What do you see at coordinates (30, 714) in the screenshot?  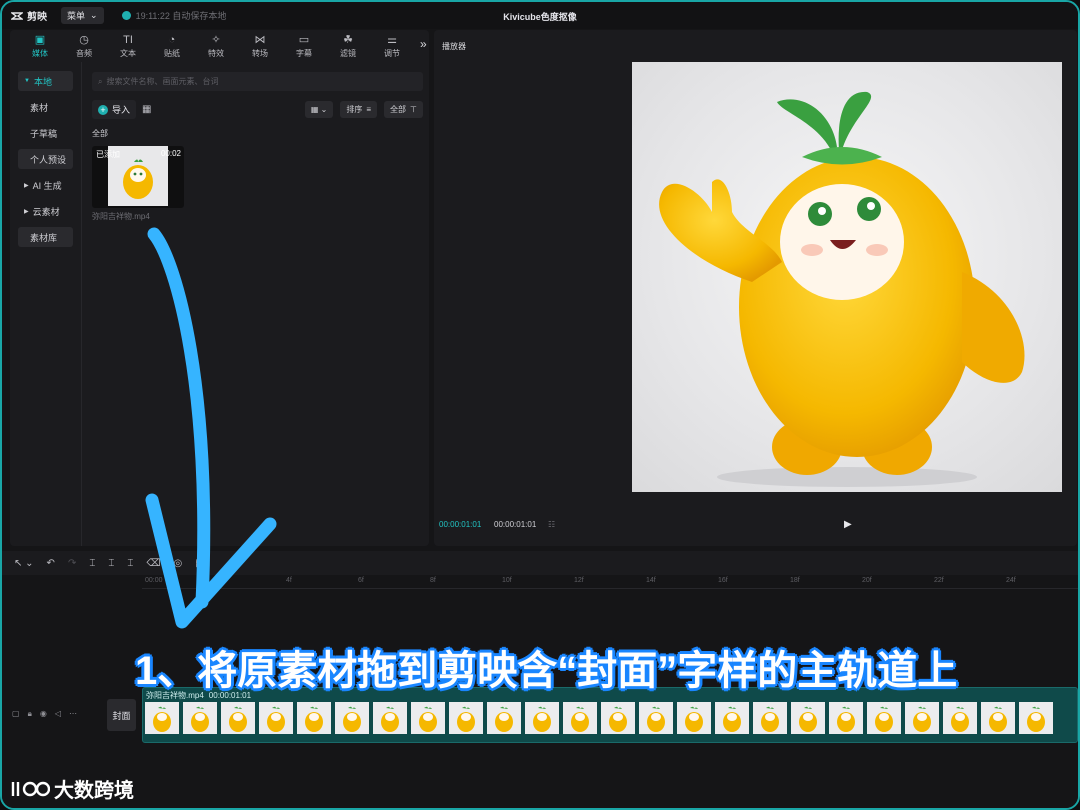 I see `lock-icon: 🔒︎` at bounding box center [30, 714].